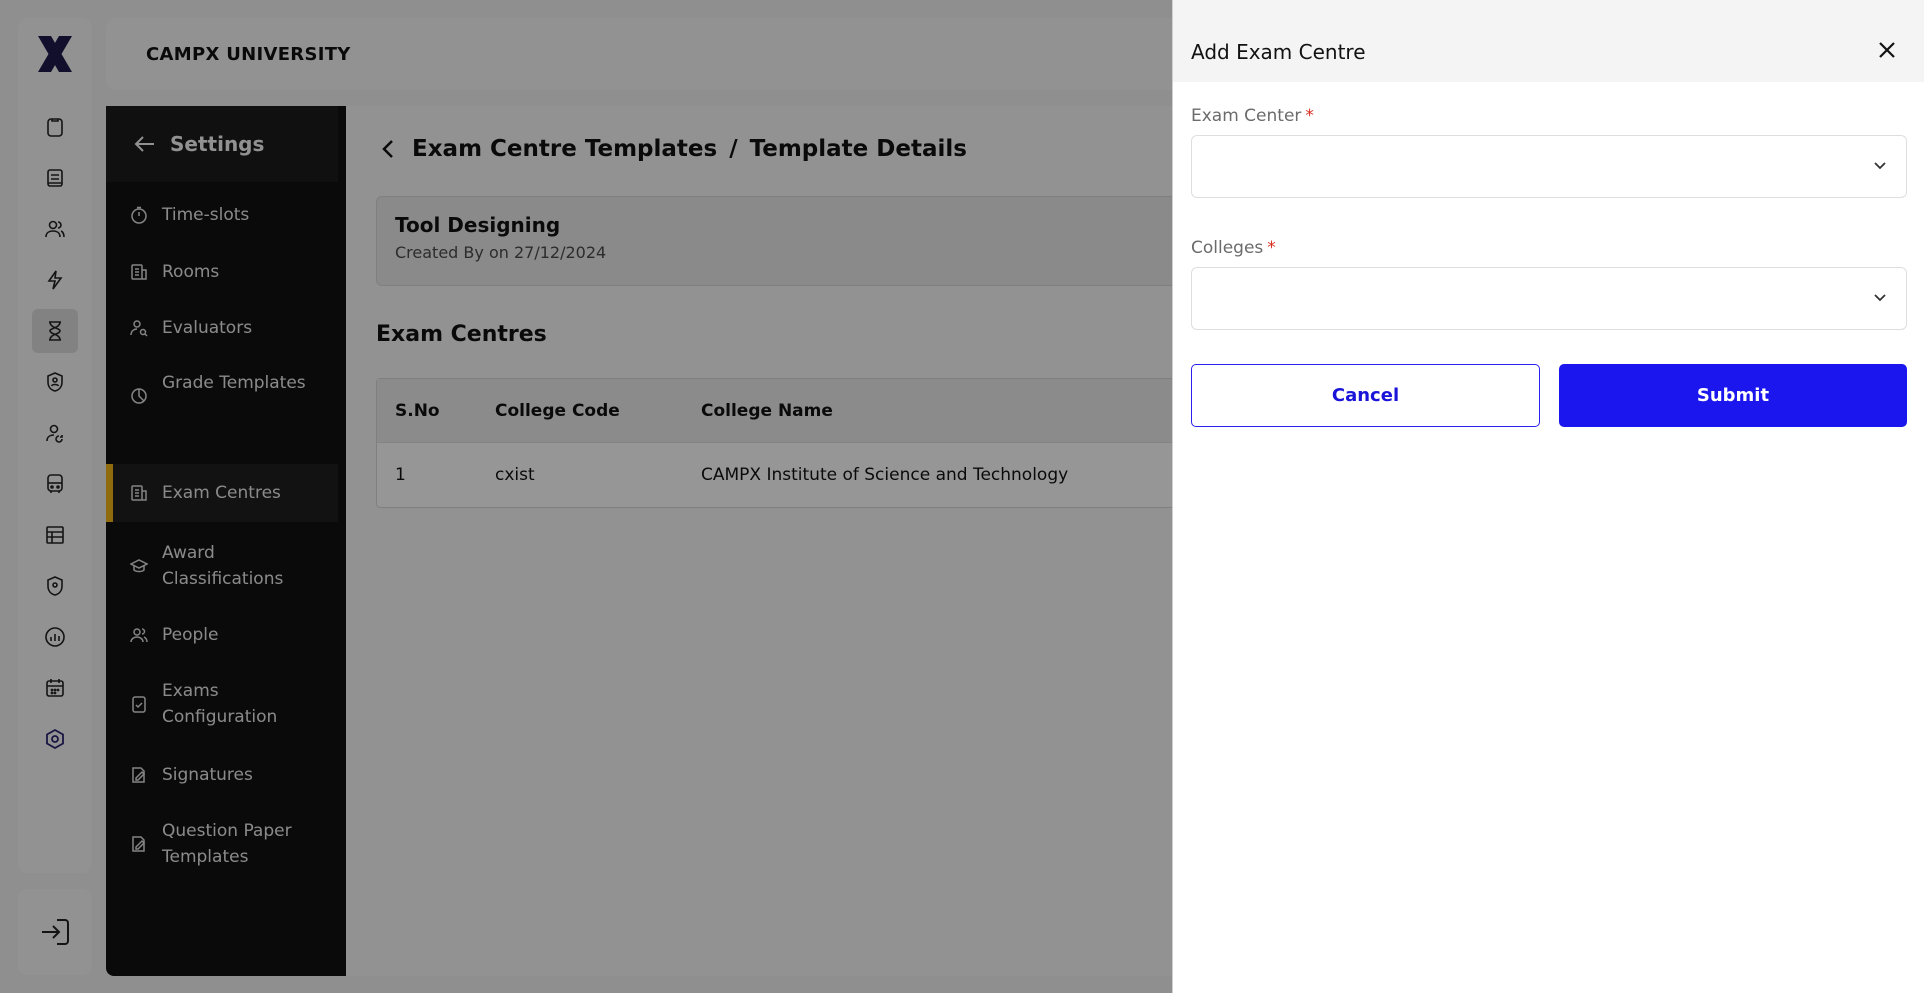 This screenshot has height=993, width=1924. What do you see at coordinates (1548, 41) in the screenshot?
I see `drawer-header: Add Exam Centre` at bounding box center [1548, 41].